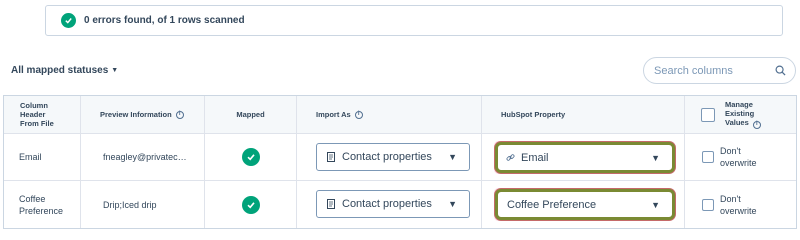 This screenshot has height=240, width=800. Describe the element at coordinates (750, 114) in the screenshot. I see `header-manage-existing-values: Manage Existing Values i` at that location.